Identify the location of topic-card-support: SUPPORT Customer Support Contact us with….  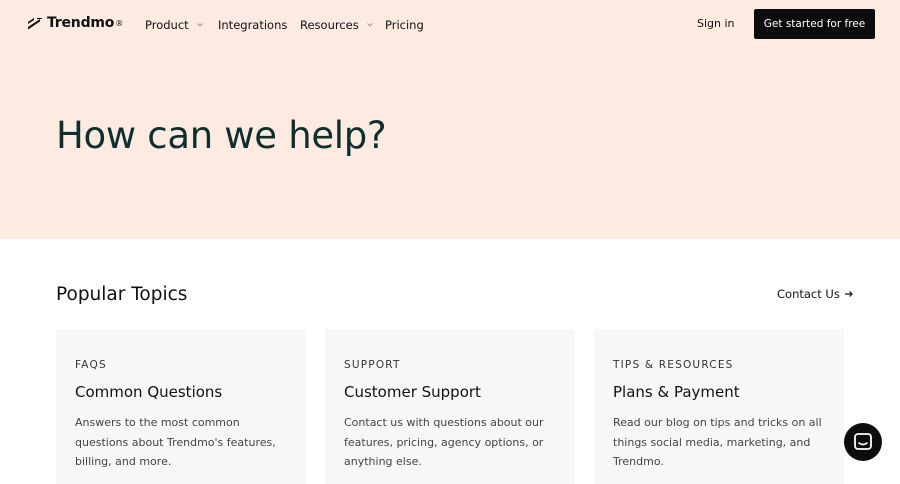
(450, 406).